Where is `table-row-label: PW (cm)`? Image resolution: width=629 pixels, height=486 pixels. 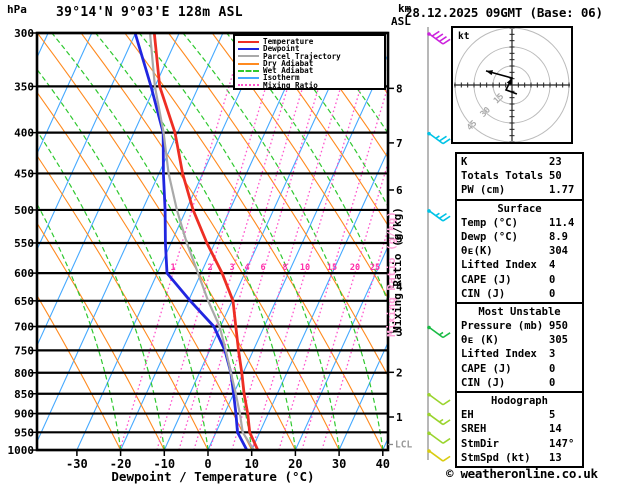
table-row-label: PW (cm) is located at coordinates (483, 190).